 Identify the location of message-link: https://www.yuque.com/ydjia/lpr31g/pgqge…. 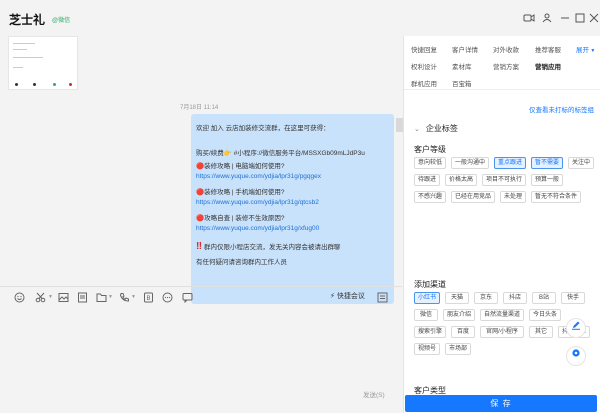
(258, 176).